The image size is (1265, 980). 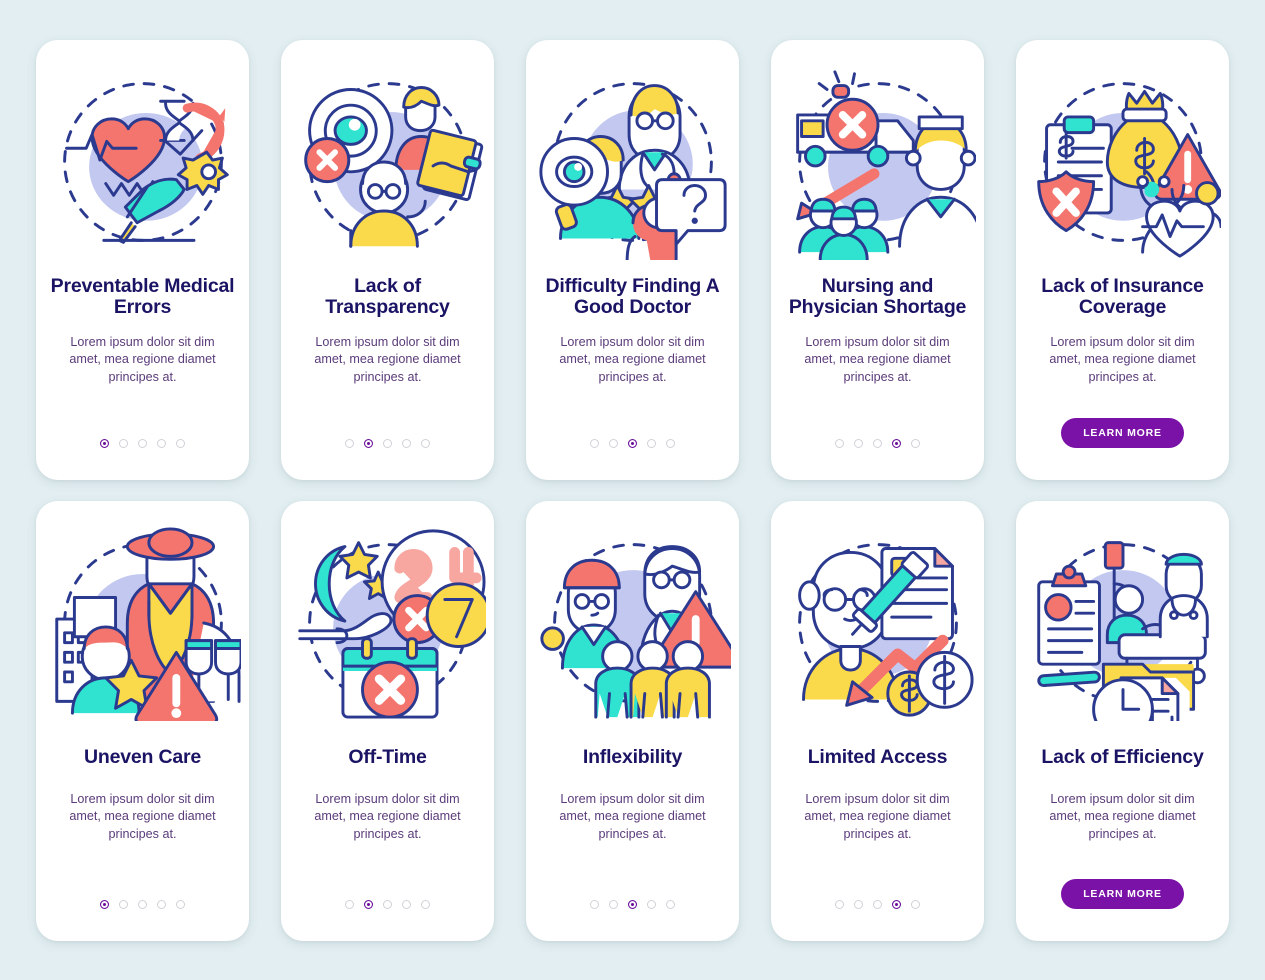 I want to click on card-title: Lack of Transparency, so click(x=387, y=296).